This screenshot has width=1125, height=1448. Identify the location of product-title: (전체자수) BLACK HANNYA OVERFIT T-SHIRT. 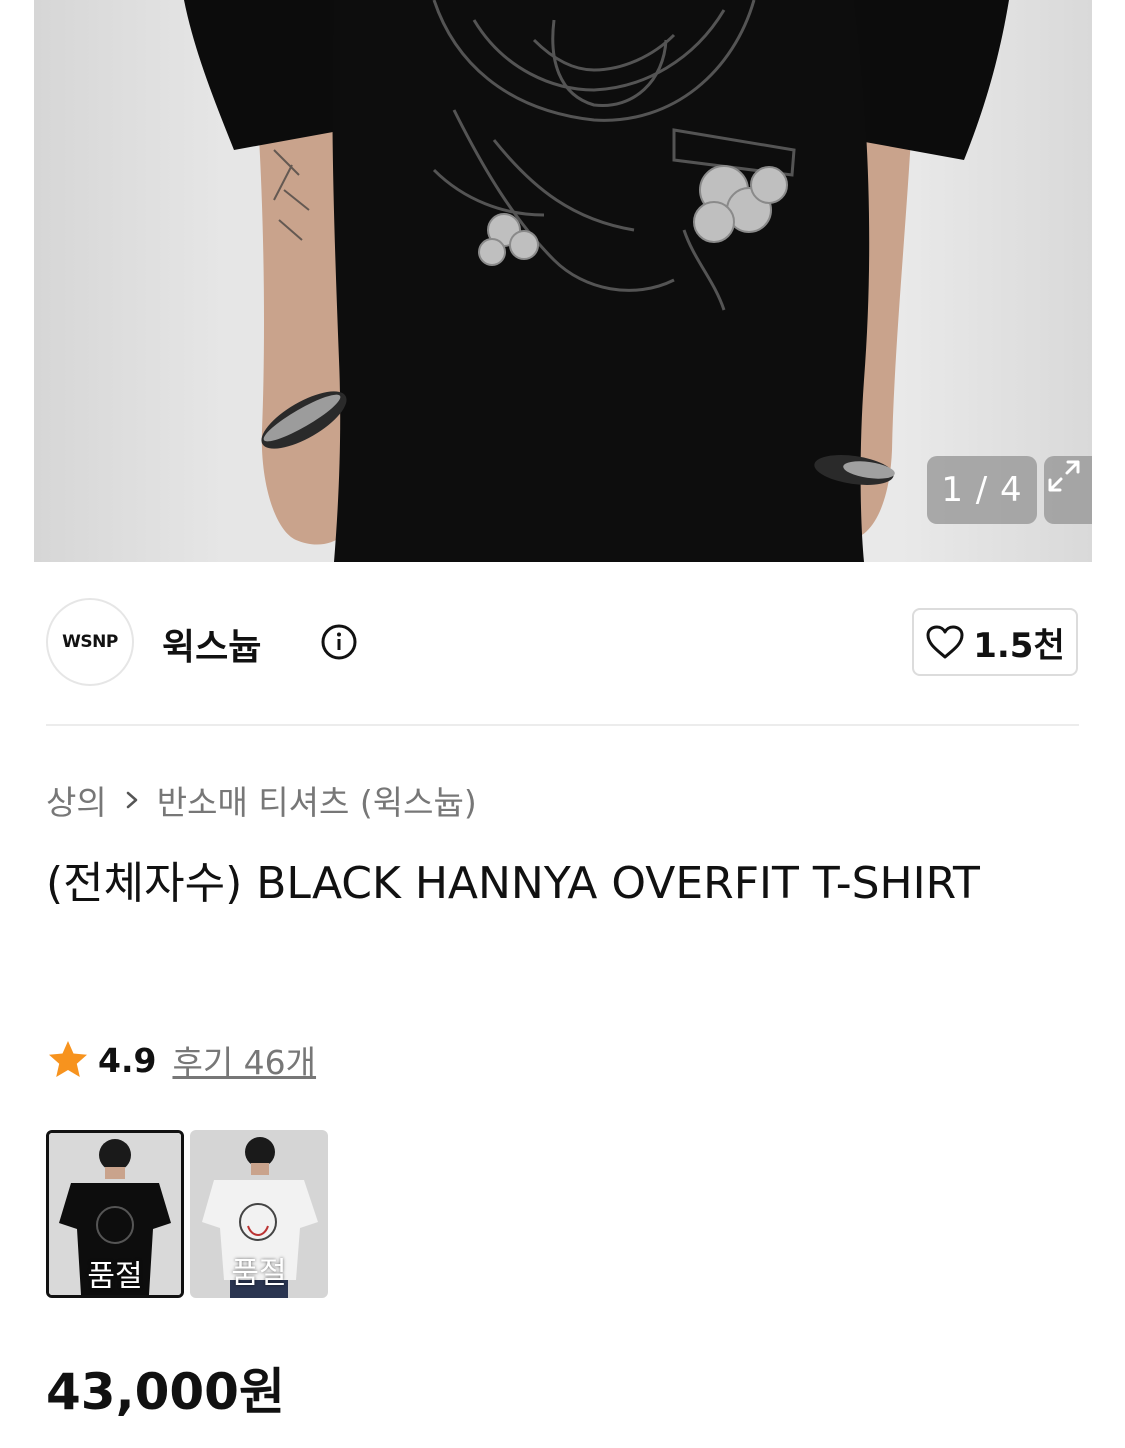
(513, 883).